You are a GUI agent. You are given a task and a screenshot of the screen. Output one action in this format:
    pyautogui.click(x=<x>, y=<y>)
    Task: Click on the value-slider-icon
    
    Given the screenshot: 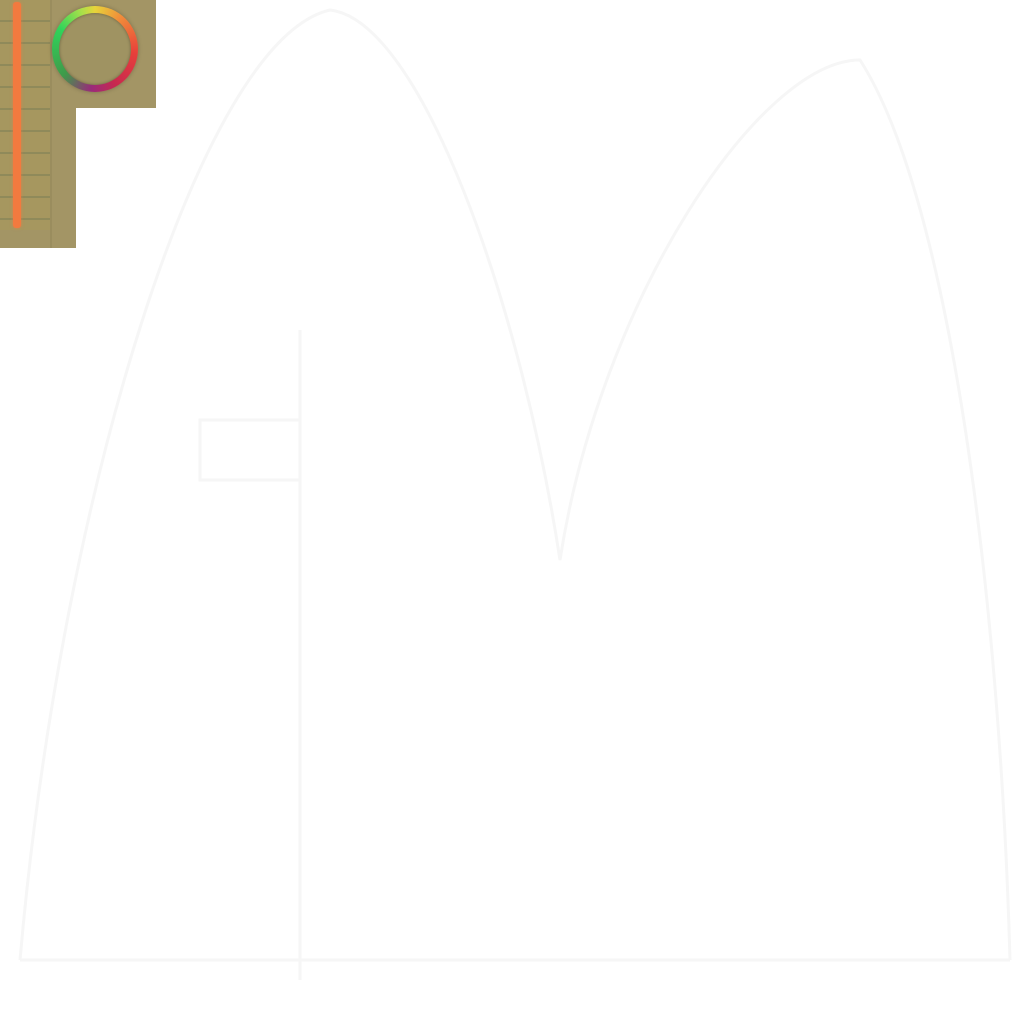 What is the action you would take?
    pyautogui.click(x=17, y=115)
    